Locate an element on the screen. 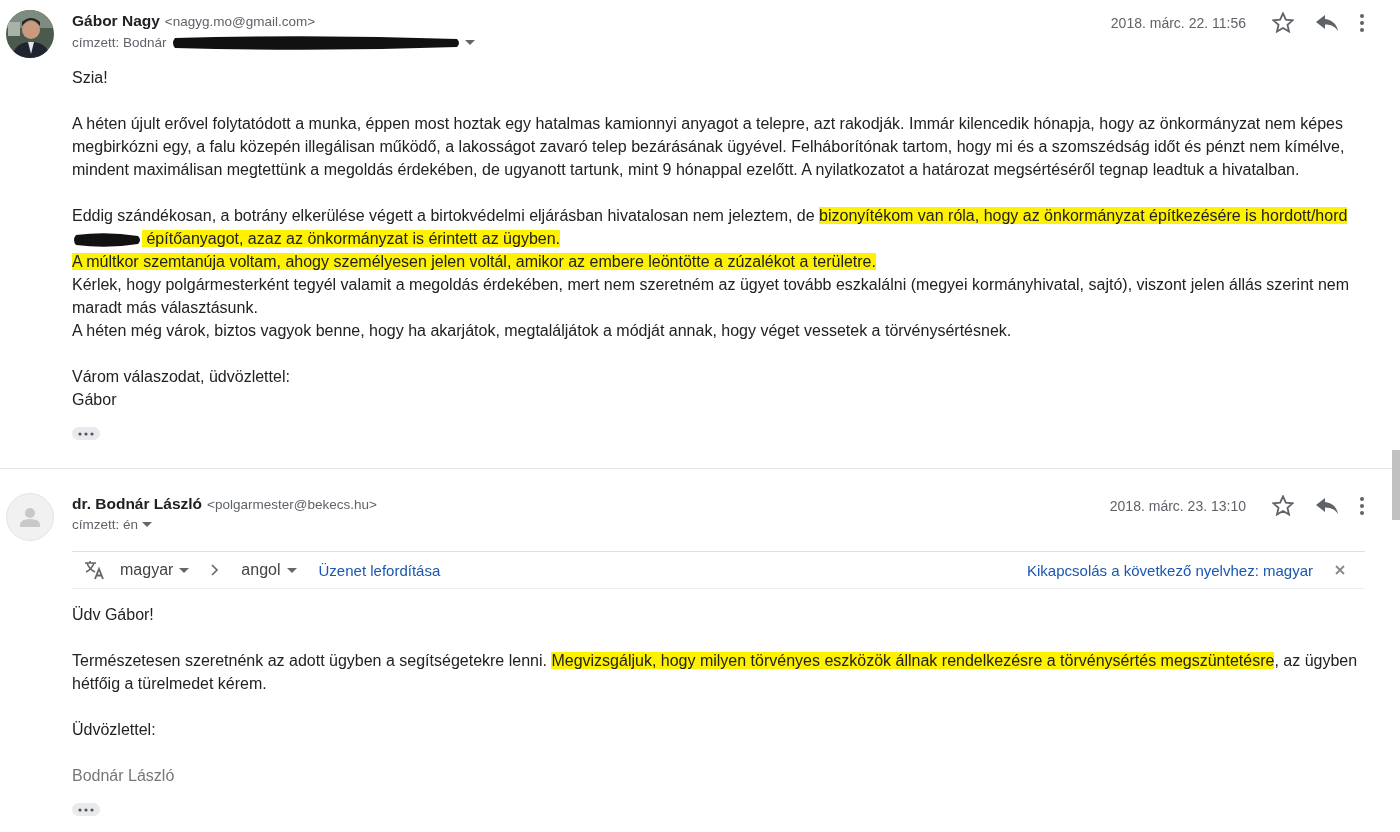  body-text: Eddig szándékosan, a botrány elkerülése végett a birtokvédelmi eljárásban hivatalosan nem jeleztem, de bizonyítékom van róla, hogy az önkormányzat építkezésére is hordott/hord építőanyagot, azaz az önkormányzat is érintett az ügyben. is located at coordinates (710, 228).